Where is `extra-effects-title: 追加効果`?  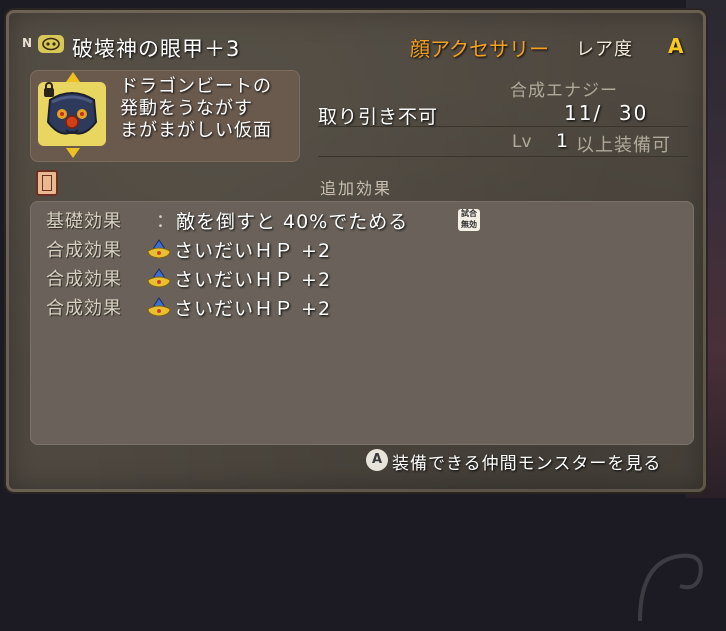
extra-effects-title: 追加効果 is located at coordinates (356, 188).